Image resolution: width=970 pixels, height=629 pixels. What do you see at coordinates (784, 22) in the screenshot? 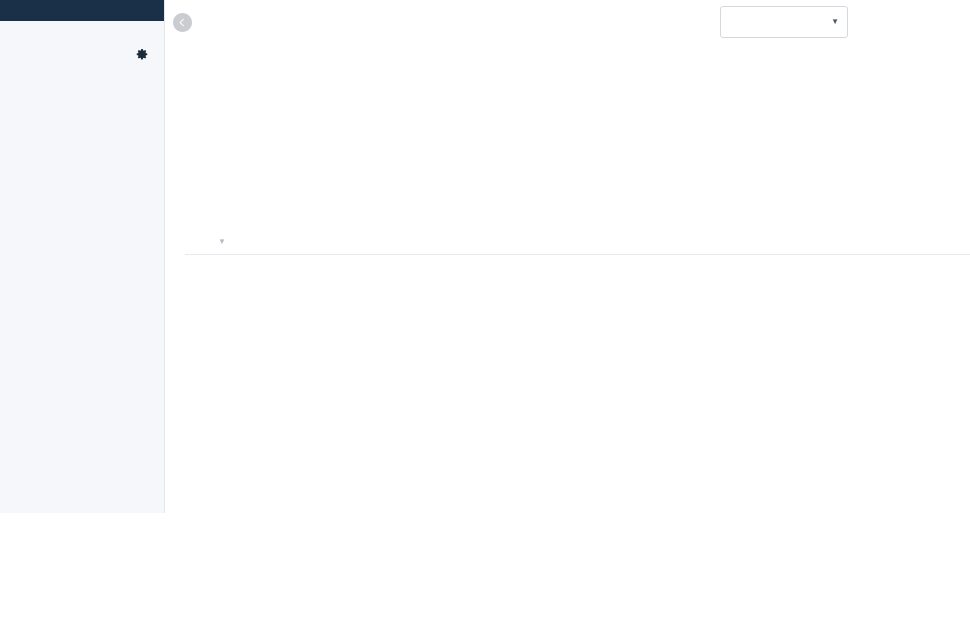
I see `interval-select: ▼` at bounding box center [784, 22].